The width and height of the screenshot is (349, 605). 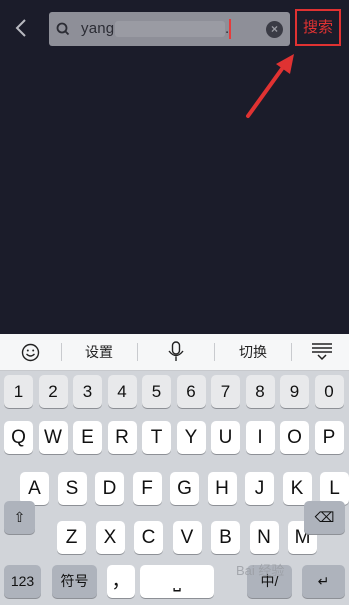 I want to click on key-n: N, so click(x=264, y=537).